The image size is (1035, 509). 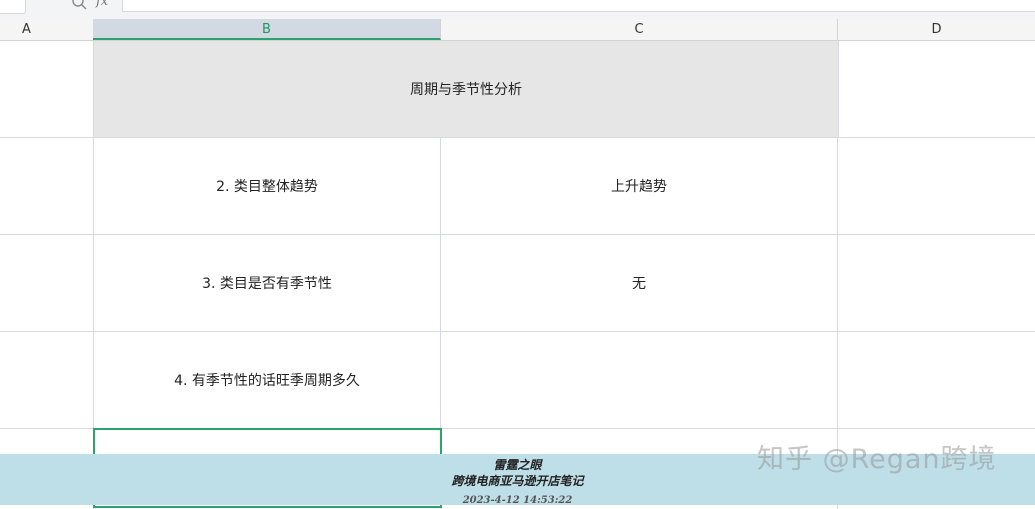 What do you see at coordinates (102, 4) in the screenshot?
I see `fx-label: fx` at bounding box center [102, 4].